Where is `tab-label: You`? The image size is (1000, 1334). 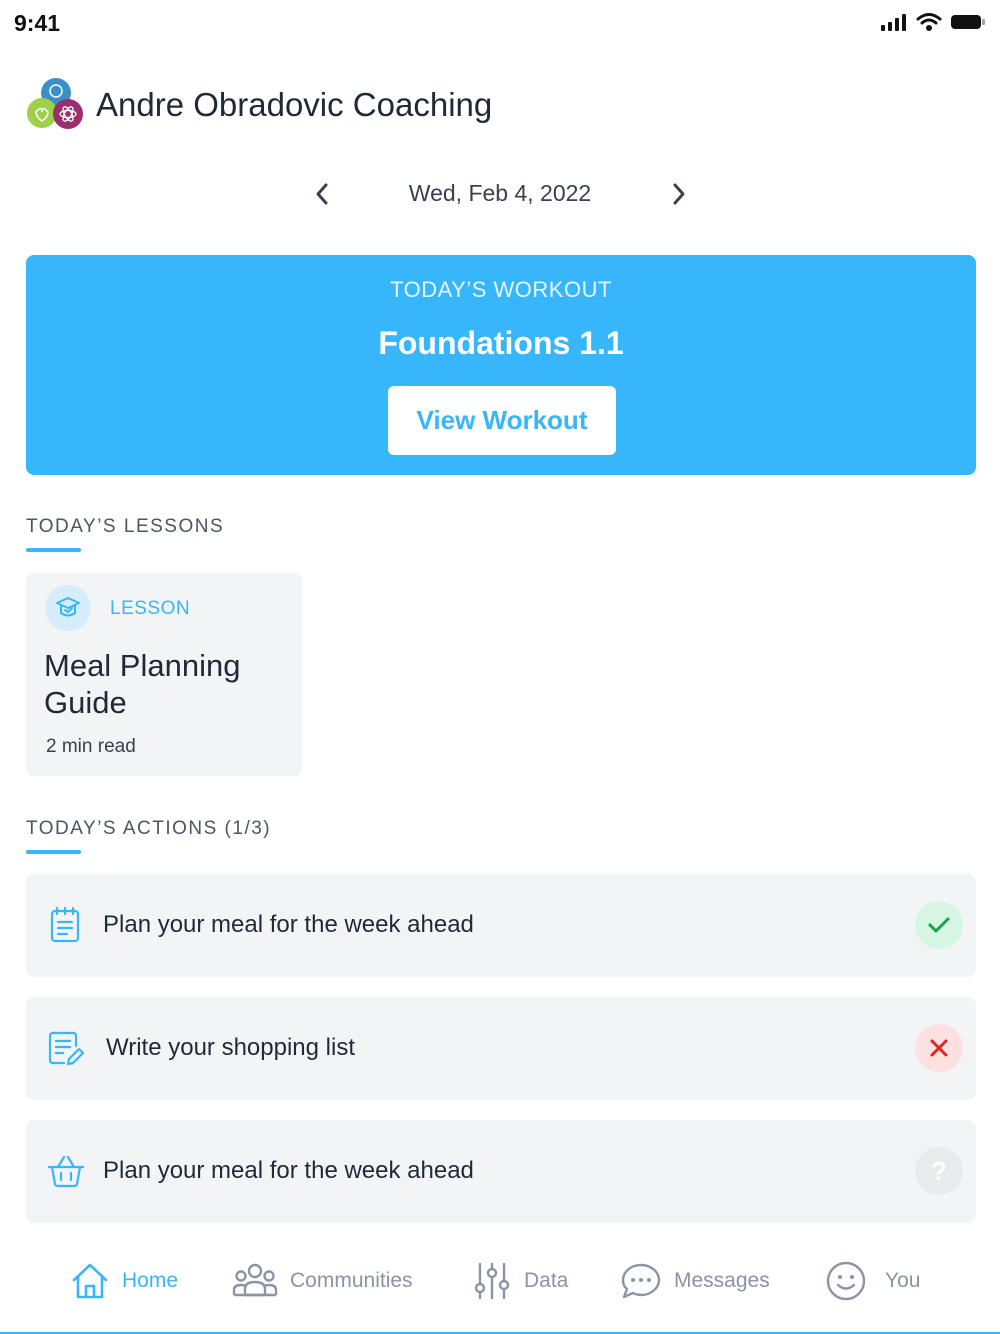 tab-label: You is located at coordinates (903, 1280).